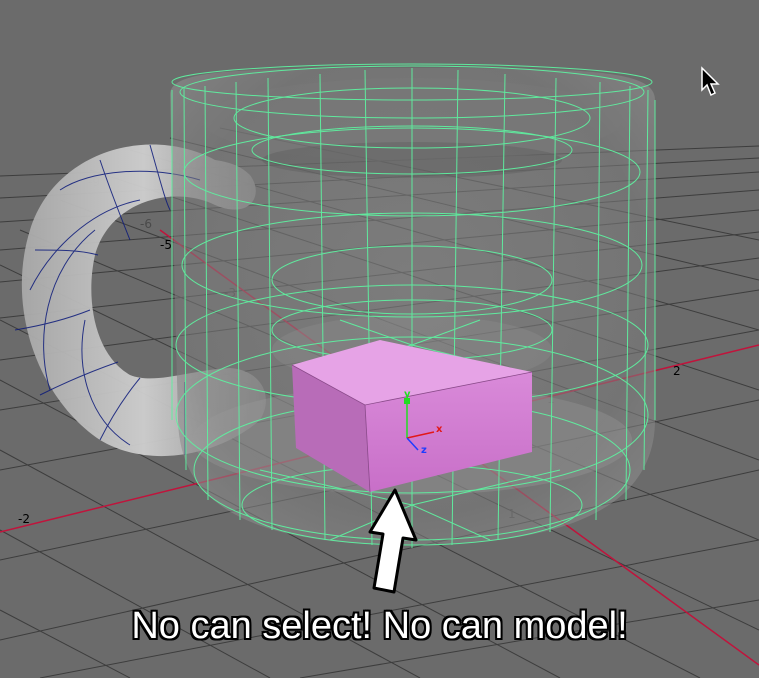 This screenshot has height=678, width=759. I want to click on gizmo-x-label: x, so click(439, 429).